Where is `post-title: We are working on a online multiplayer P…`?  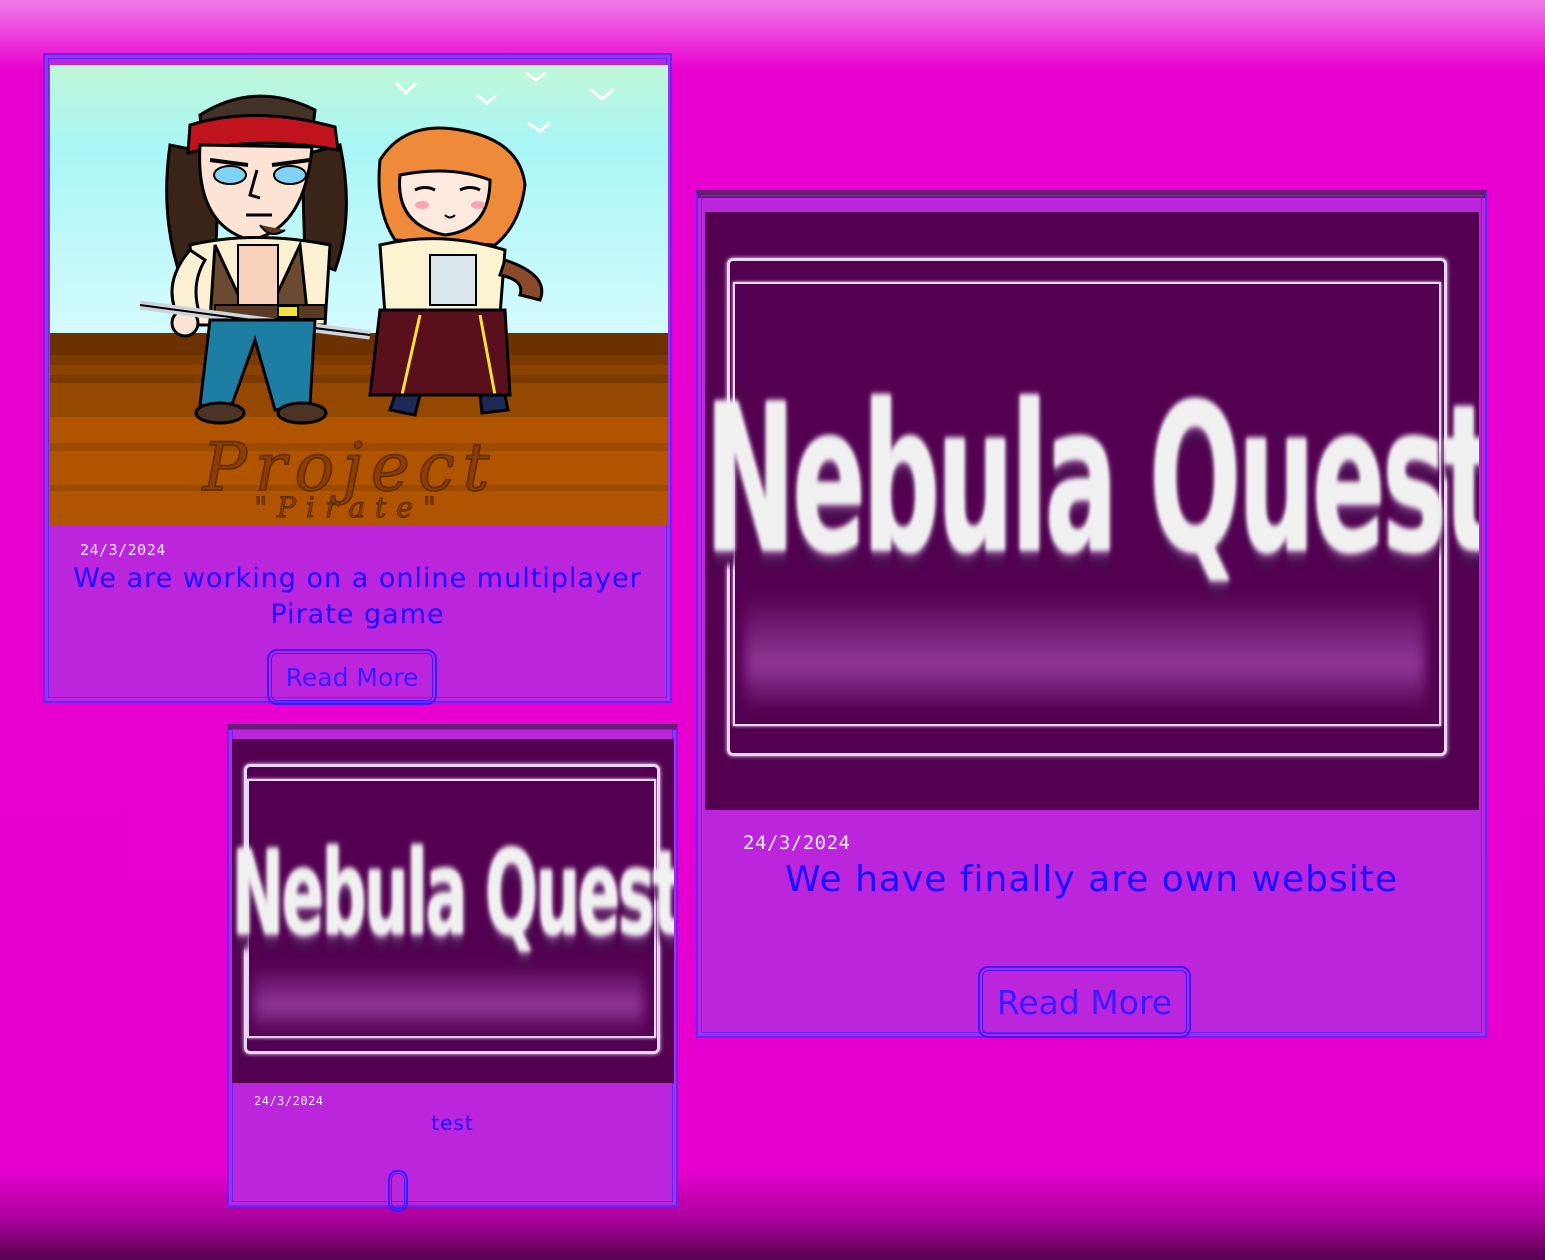 post-title: We are working on a online multiplayer P… is located at coordinates (357, 597).